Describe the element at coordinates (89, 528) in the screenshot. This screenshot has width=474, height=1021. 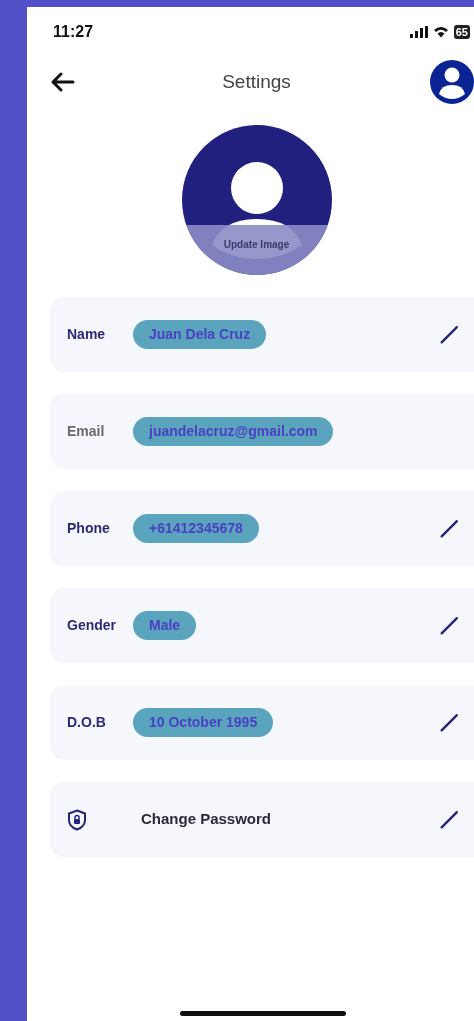
I see `field-label: Phone` at that location.